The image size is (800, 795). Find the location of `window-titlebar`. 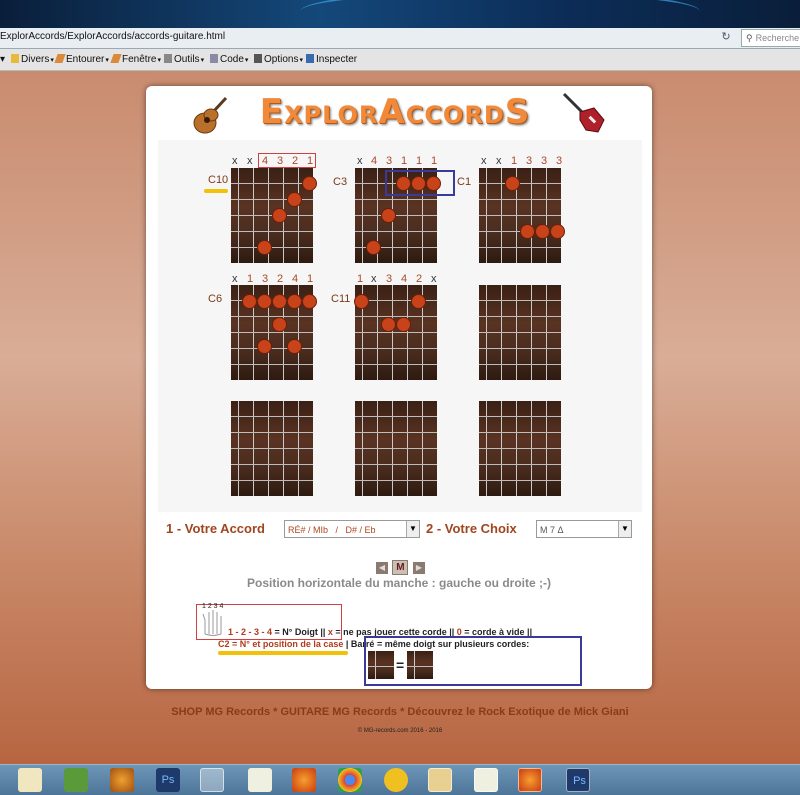

window-titlebar is located at coordinates (400, 14).